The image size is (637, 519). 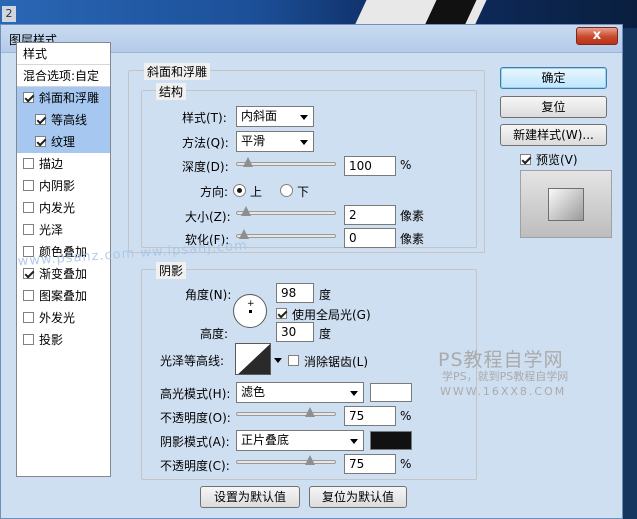 I want to click on size-label: 大小(Z):, so click(x=208, y=217).